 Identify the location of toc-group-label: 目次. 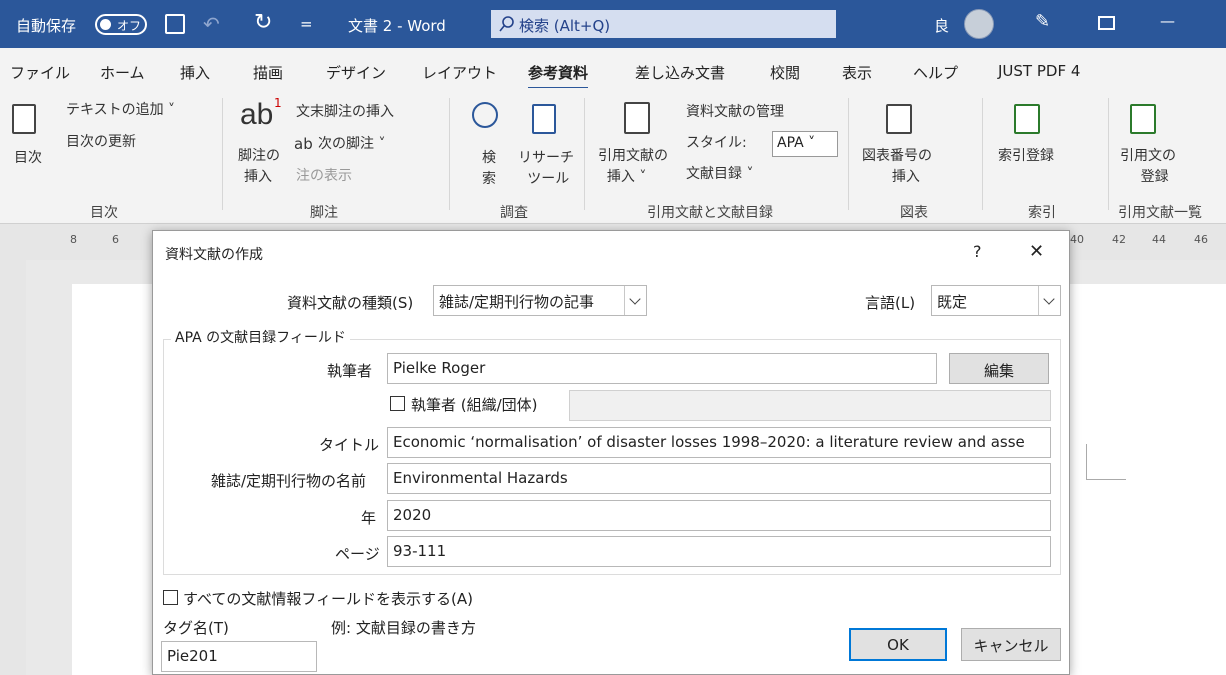
(104, 213).